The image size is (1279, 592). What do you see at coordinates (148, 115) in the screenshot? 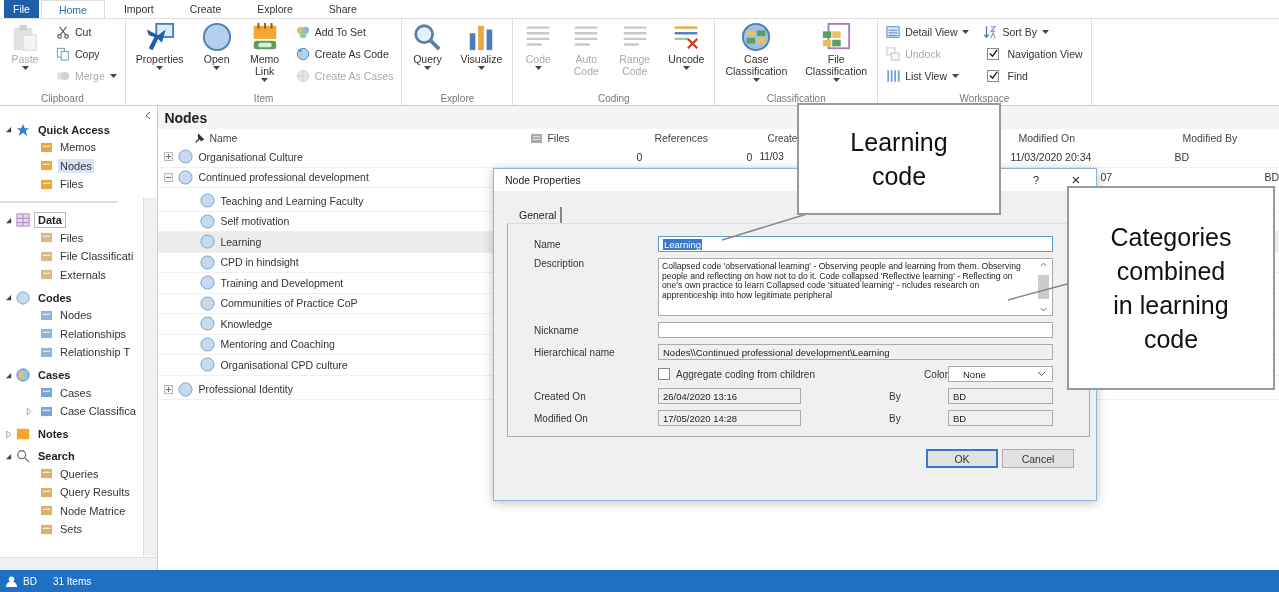
I see `chevron-icon` at bounding box center [148, 115].